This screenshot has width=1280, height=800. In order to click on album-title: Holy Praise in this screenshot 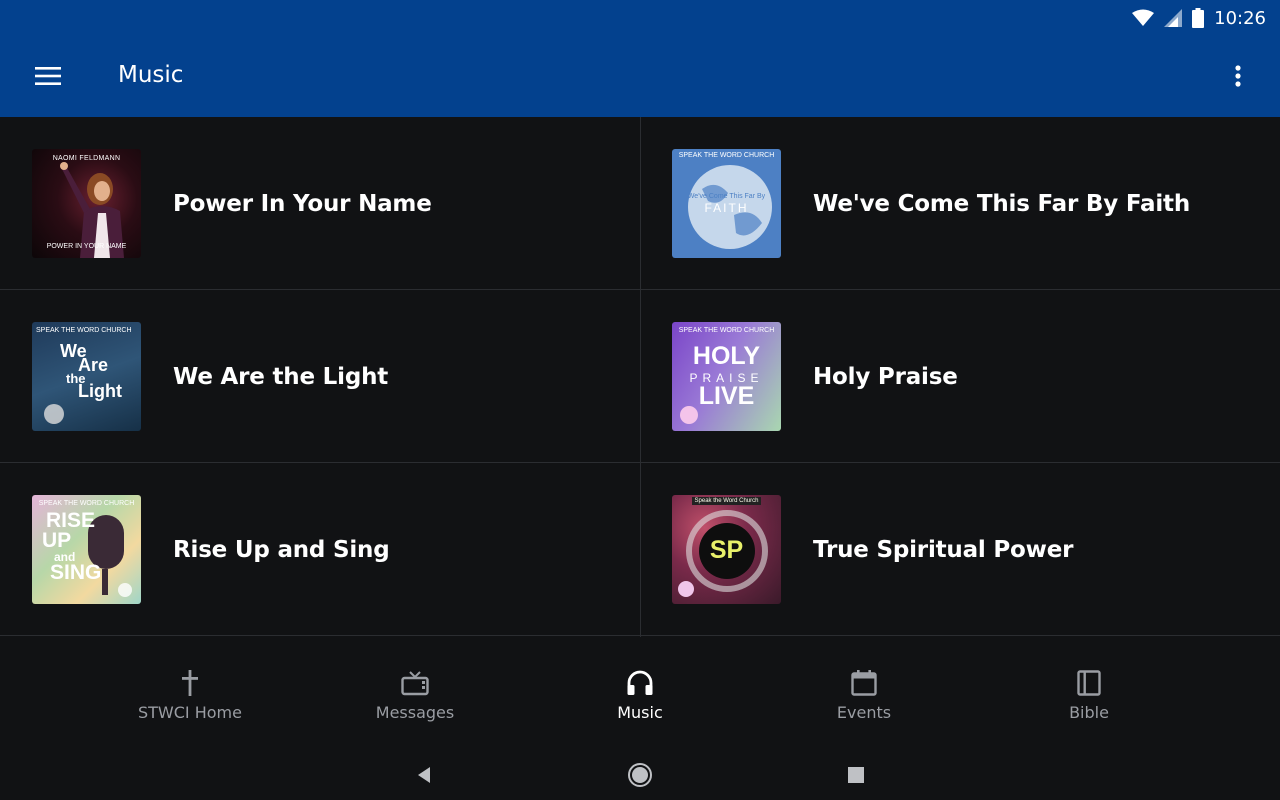, I will do `click(885, 376)`.